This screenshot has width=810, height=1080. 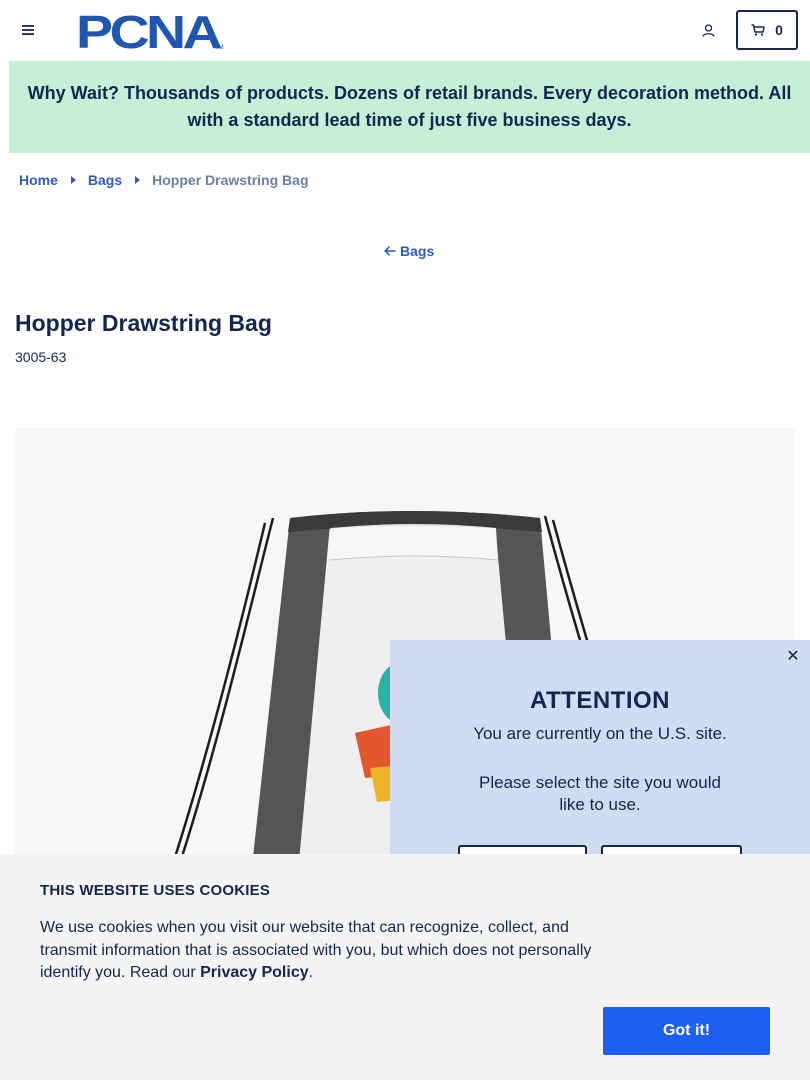 I want to click on breadcrumb: Home Bags Hopper Drawstring Bag, so click(x=164, y=180).